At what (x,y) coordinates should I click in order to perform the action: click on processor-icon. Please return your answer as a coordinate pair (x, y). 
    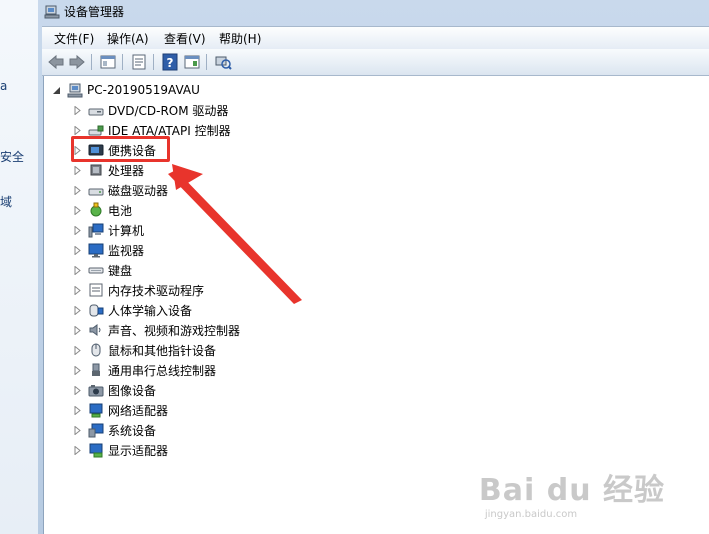
    Looking at the image, I should click on (96, 170).